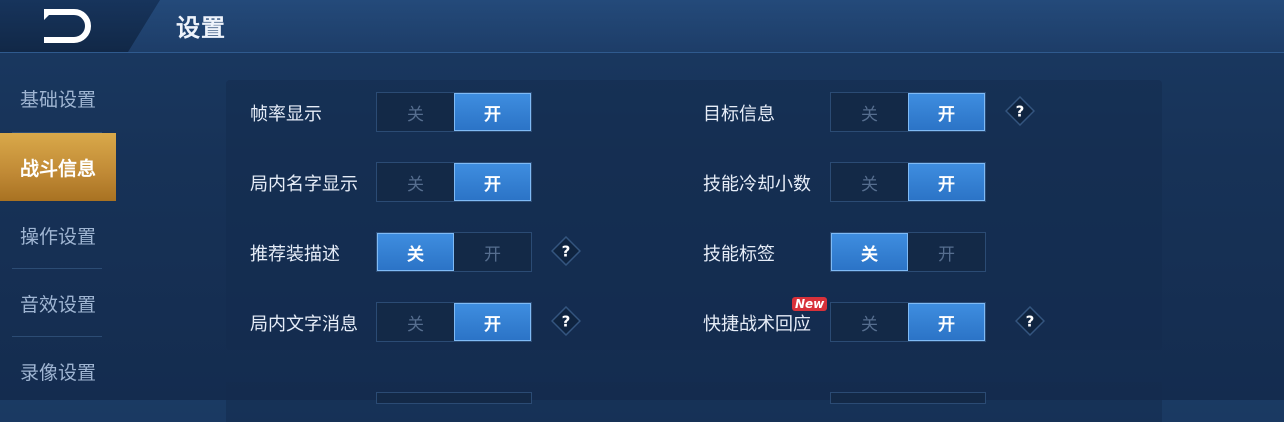  I want to click on toggle-cooldown-decimal: 关 开, so click(908, 182).